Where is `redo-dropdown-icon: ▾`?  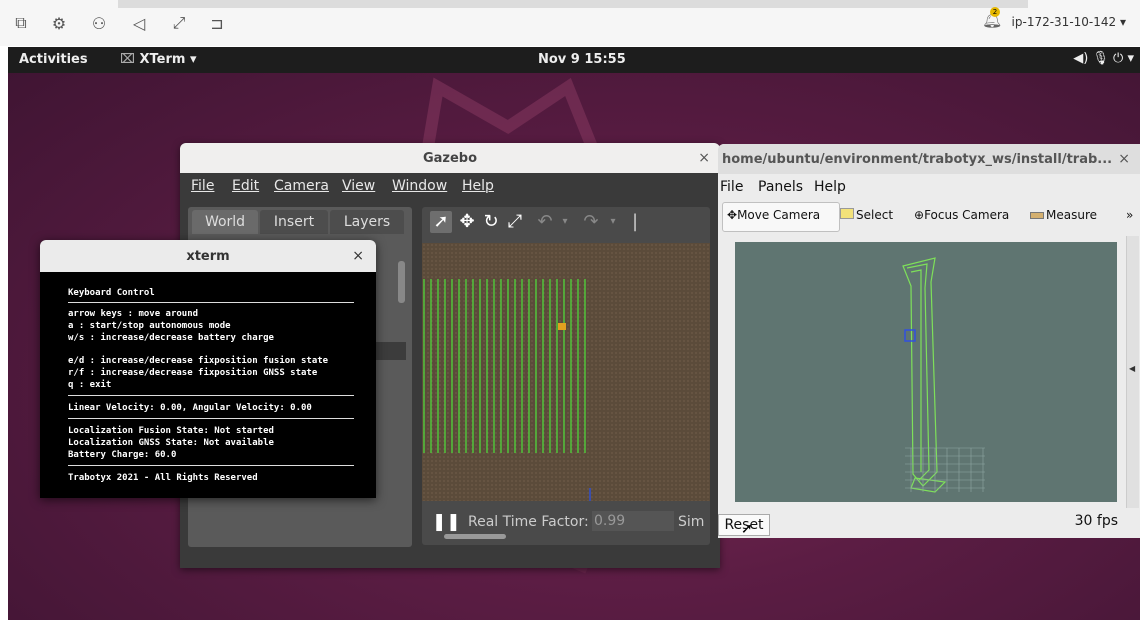 redo-dropdown-icon: ▾ is located at coordinates (613, 222).